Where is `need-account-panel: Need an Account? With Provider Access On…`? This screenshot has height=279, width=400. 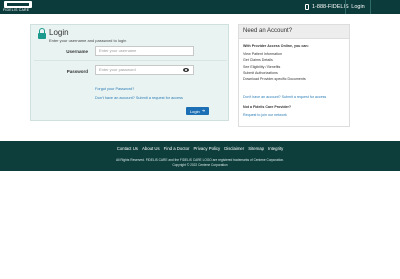
need-account-panel: Need an Account? With Provider Access On… is located at coordinates (294, 75).